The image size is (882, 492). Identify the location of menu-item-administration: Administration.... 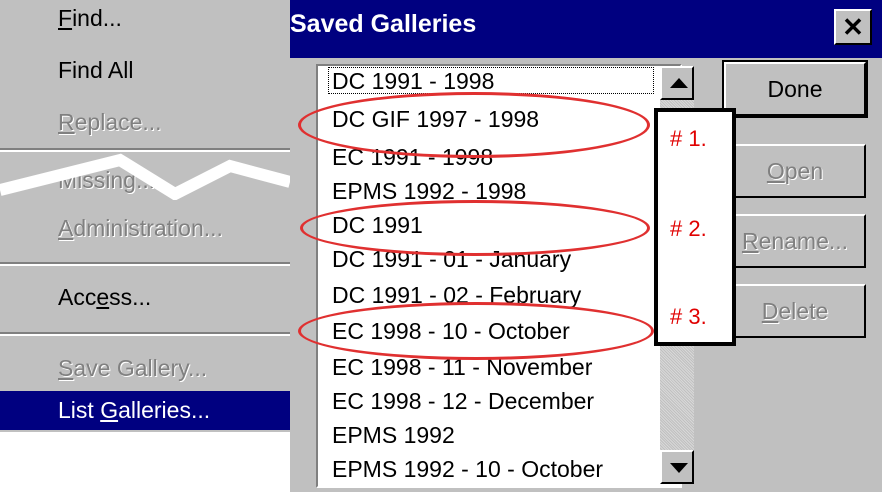
(140, 228).